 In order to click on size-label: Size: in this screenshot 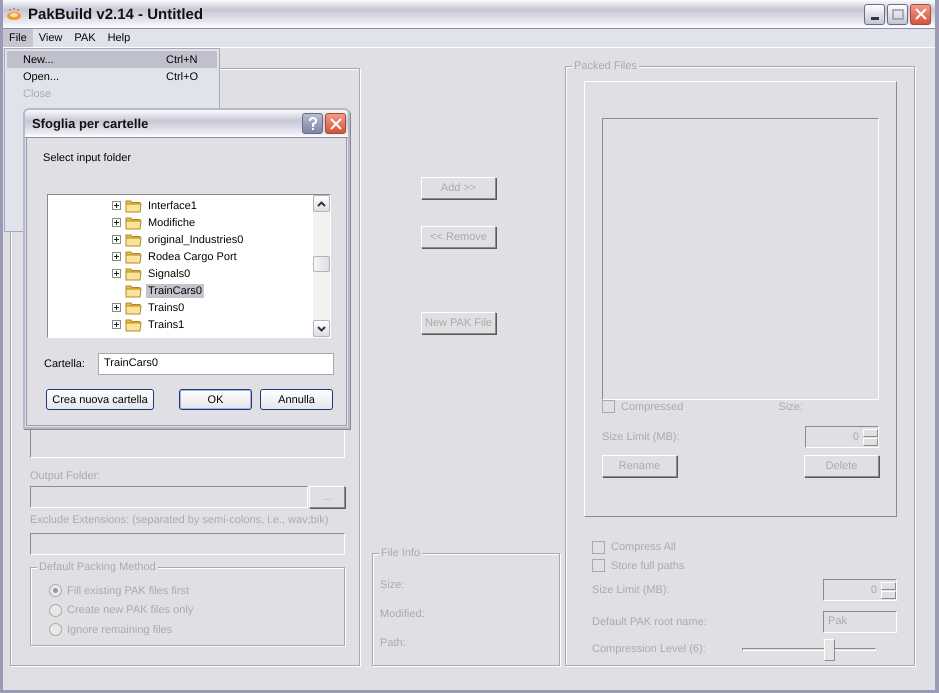, I will do `click(790, 406)`.